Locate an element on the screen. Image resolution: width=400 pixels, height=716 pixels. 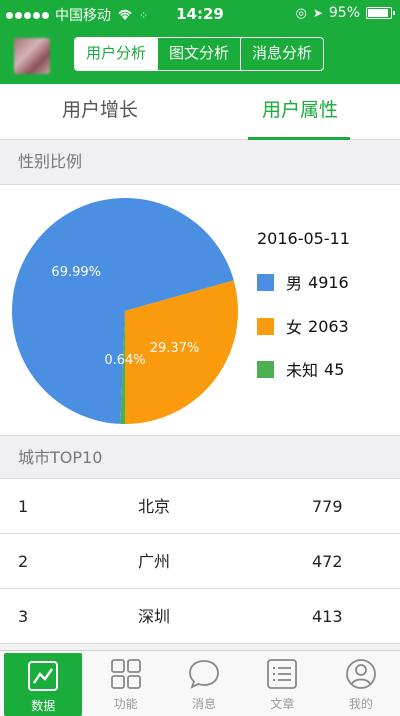
segment-article-analysis: 图文分析 is located at coordinates (198, 54).